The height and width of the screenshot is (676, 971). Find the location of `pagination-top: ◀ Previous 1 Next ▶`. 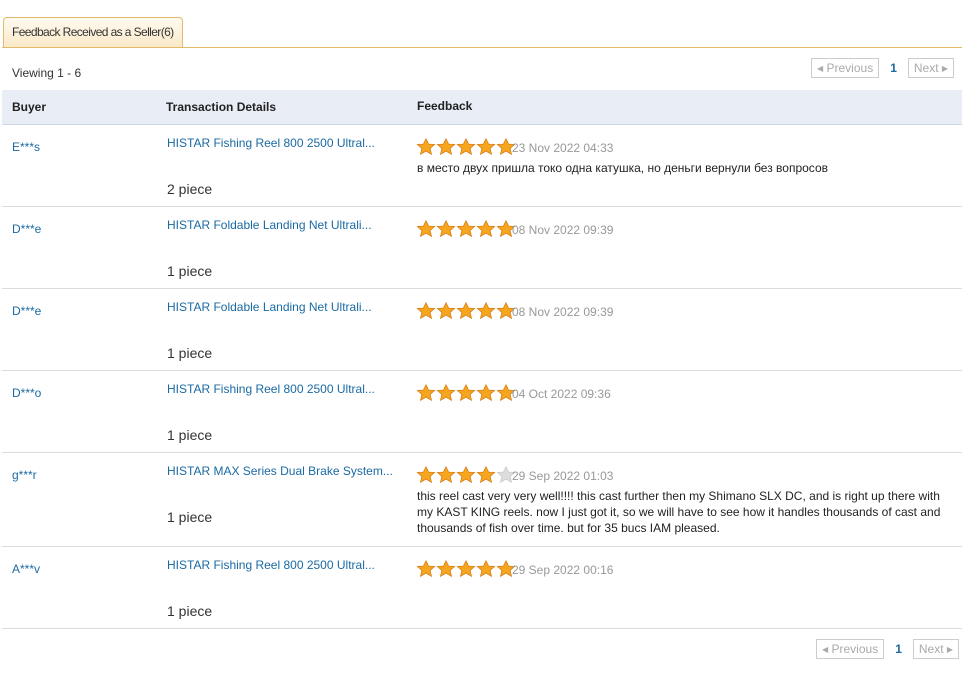

pagination-top: ◀ Previous 1 Next ▶ is located at coordinates (883, 68).